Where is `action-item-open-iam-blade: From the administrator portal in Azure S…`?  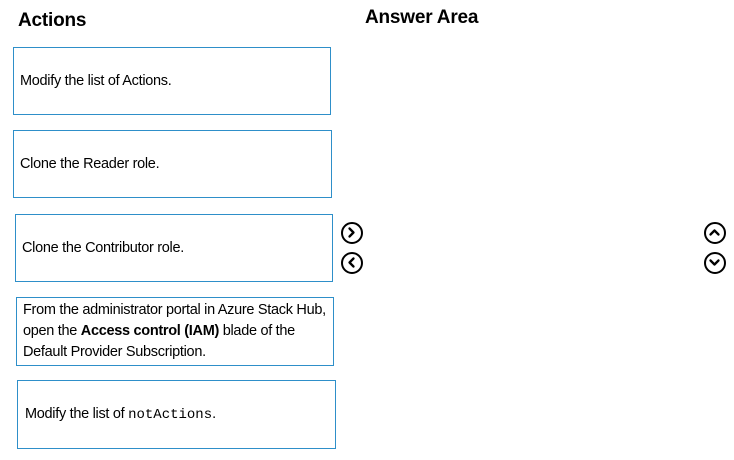
action-item-open-iam-blade: From the administrator portal in Azure S… is located at coordinates (175, 331).